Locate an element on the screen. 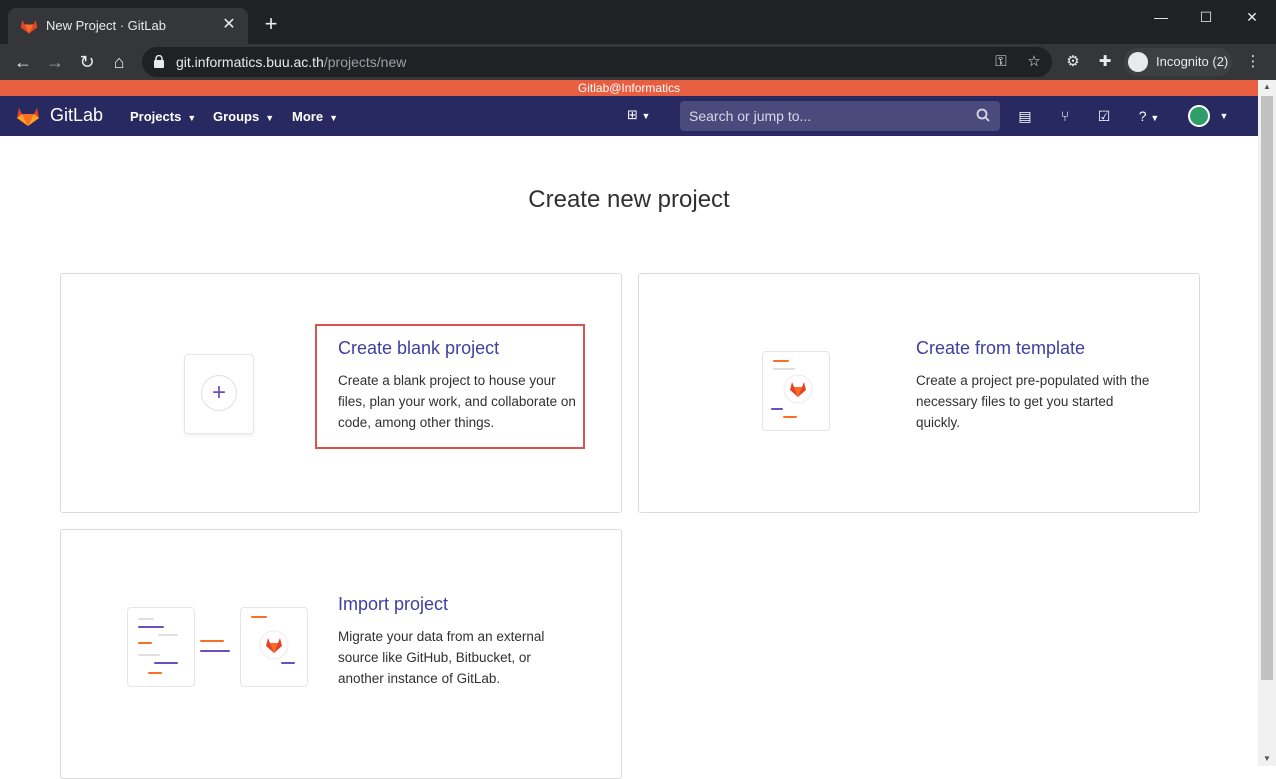  bookmark-star-icon: ☆ is located at coordinates (1034, 62).